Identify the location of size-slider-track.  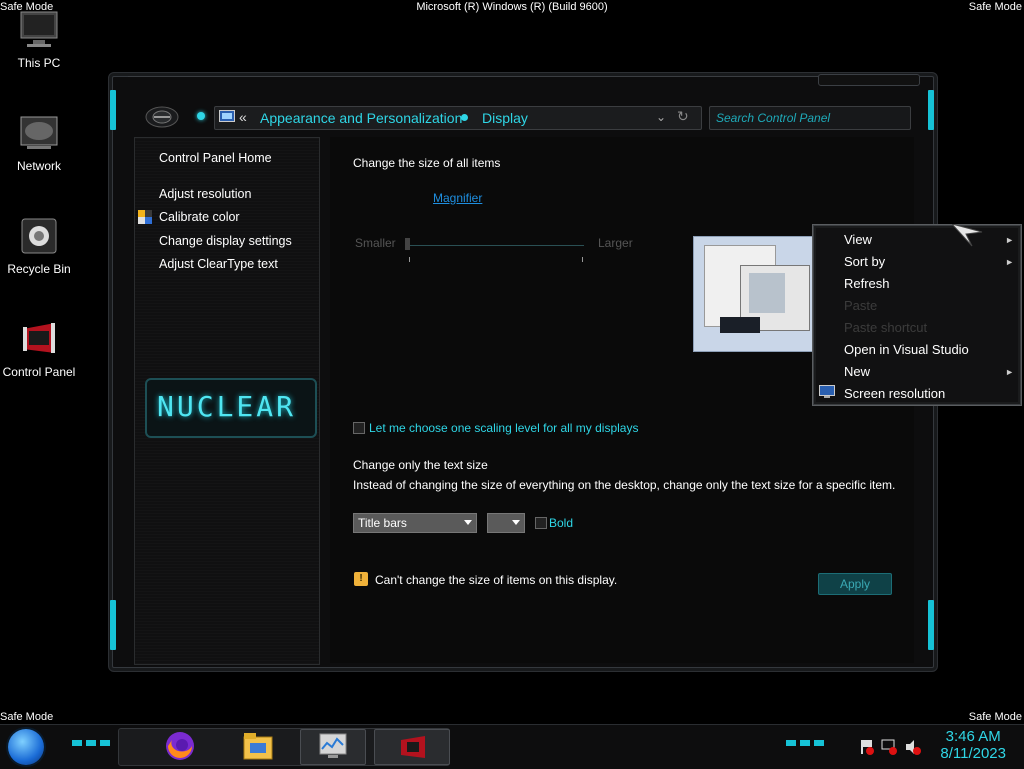
(496, 245).